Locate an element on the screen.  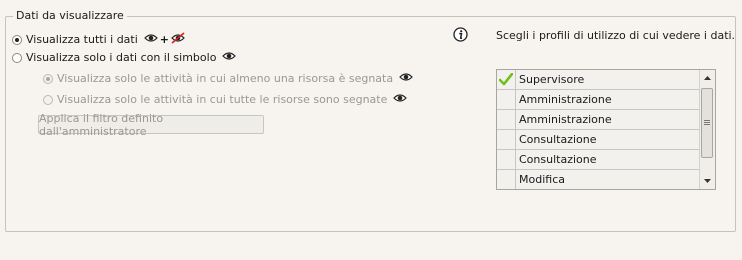
arrow-down-icon is located at coordinates (707, 181).